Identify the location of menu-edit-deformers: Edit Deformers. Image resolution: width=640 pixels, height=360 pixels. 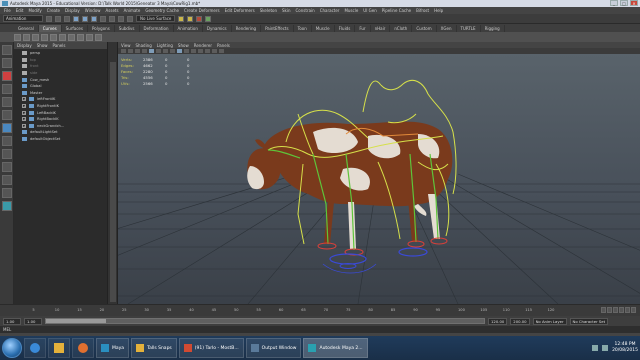
(240, 10).